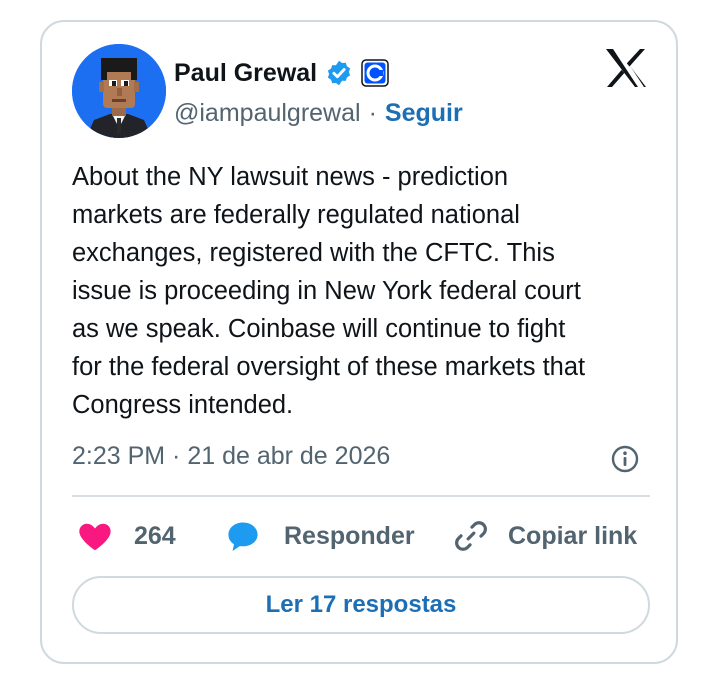 The image size is (720, 696). I want to click on read-replies-button: Ler 17 respostas, so click(361, 605).